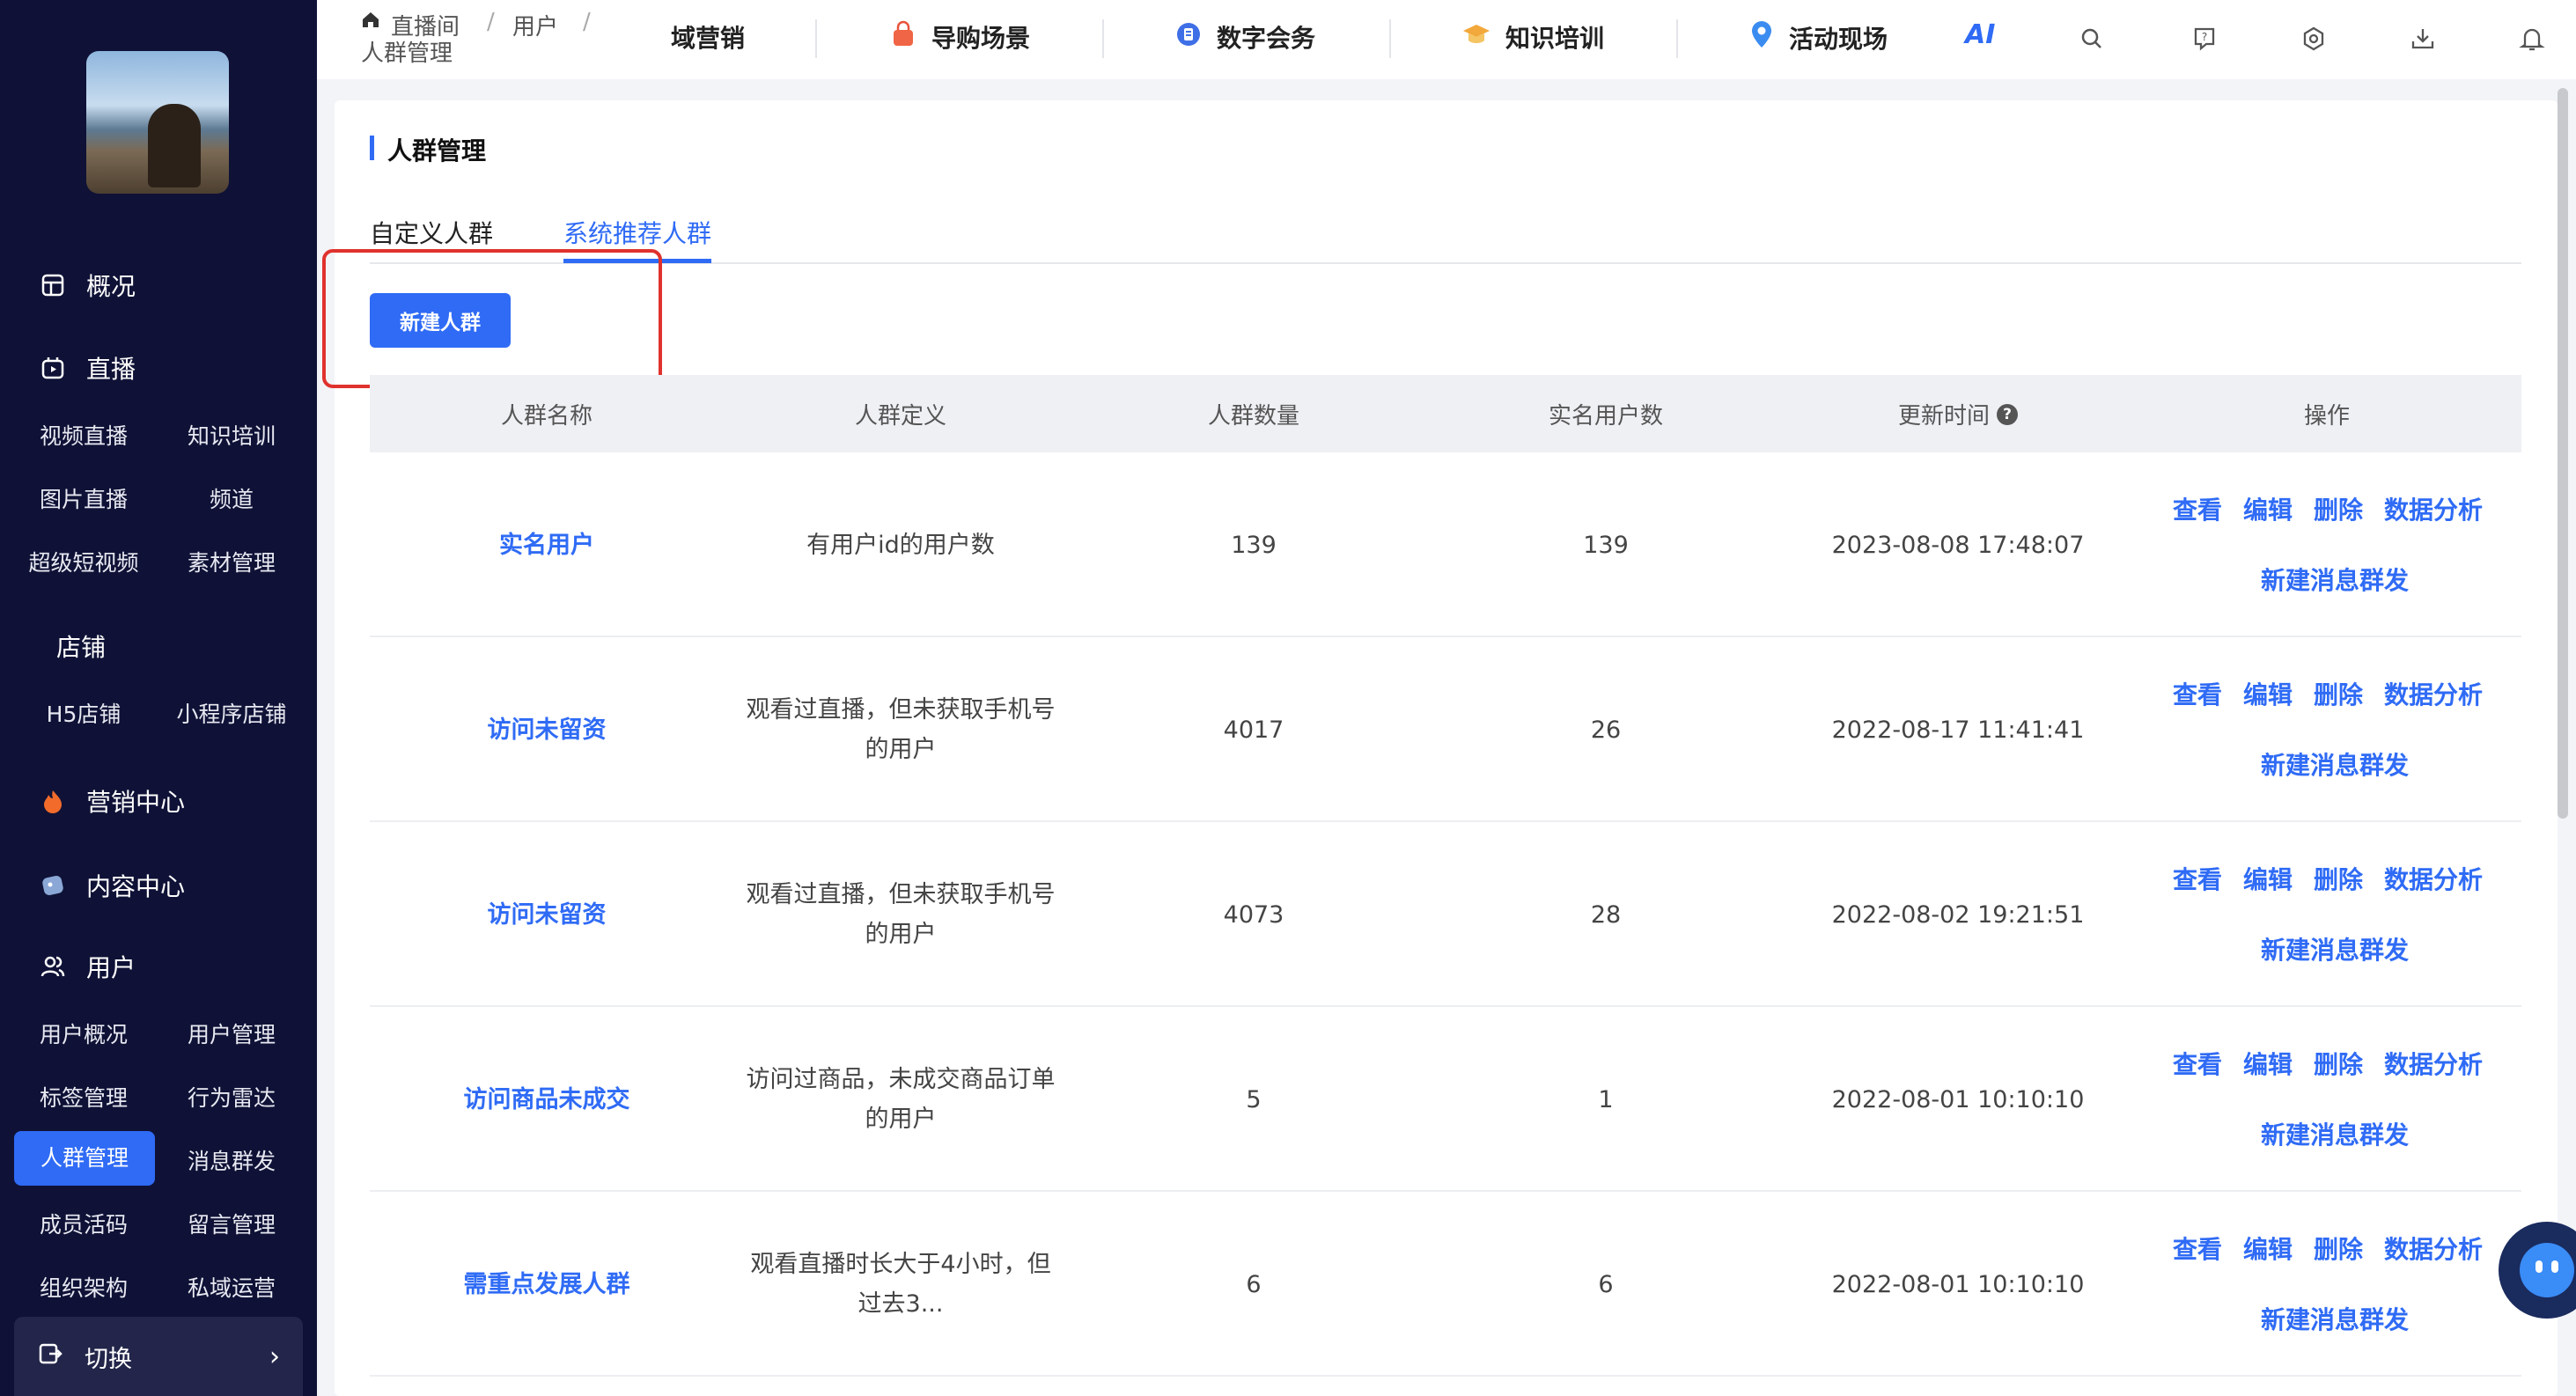 This screenshot has width=2576, height=1396. I want to click on topnav-domain-marketing: 域营销, so click(708, 37).